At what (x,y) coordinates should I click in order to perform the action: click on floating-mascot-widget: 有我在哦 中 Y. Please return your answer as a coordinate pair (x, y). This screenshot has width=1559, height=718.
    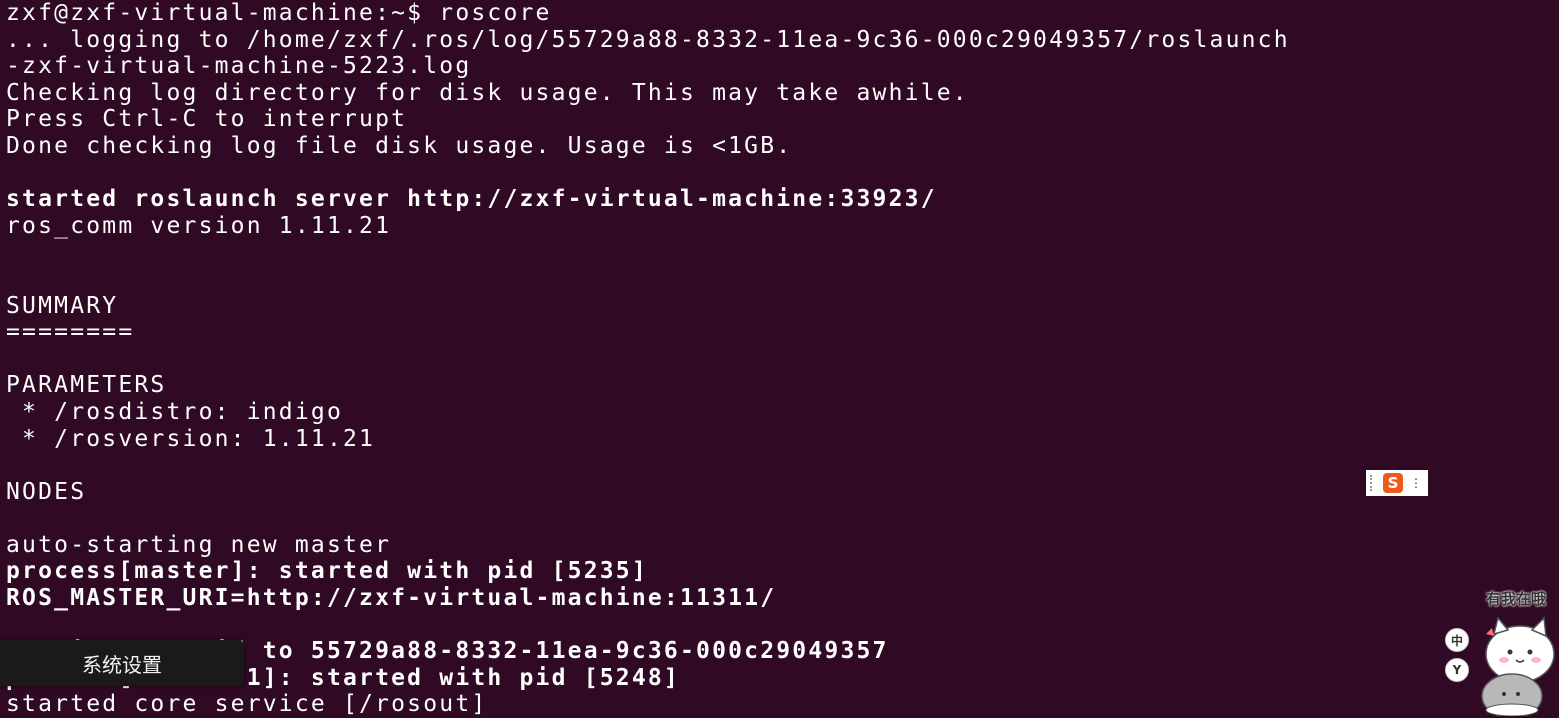
    Looking at the image, I should click on (1499, 650).